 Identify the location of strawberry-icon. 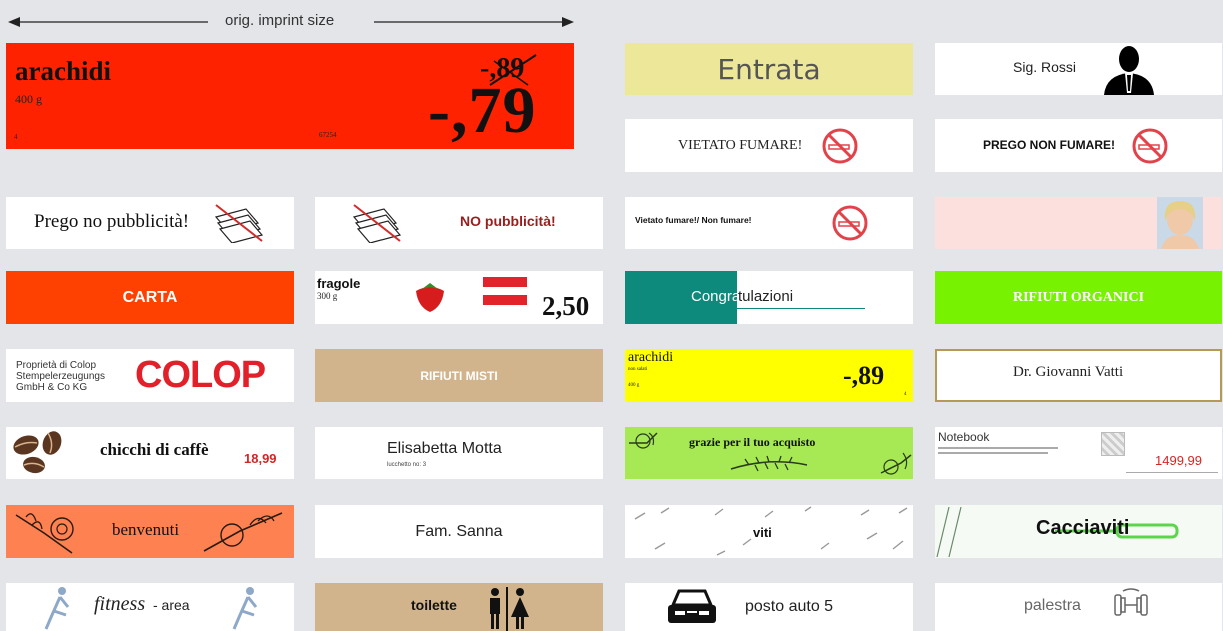
(430, 297).